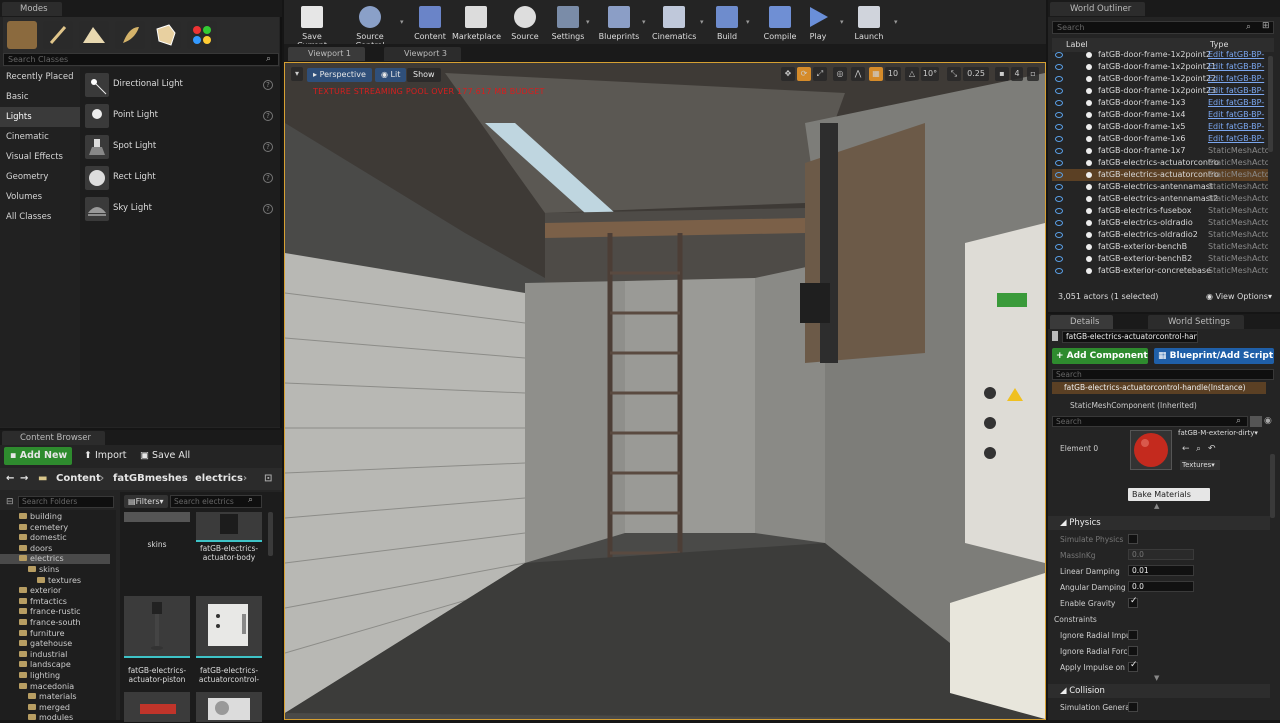 The width and height of the screenshot is (1280, 723). What do you see at coordinates (55, 602) in the screenshot?
I see `folder-tree-item: fmtactics` at bounding box center [55, 602].